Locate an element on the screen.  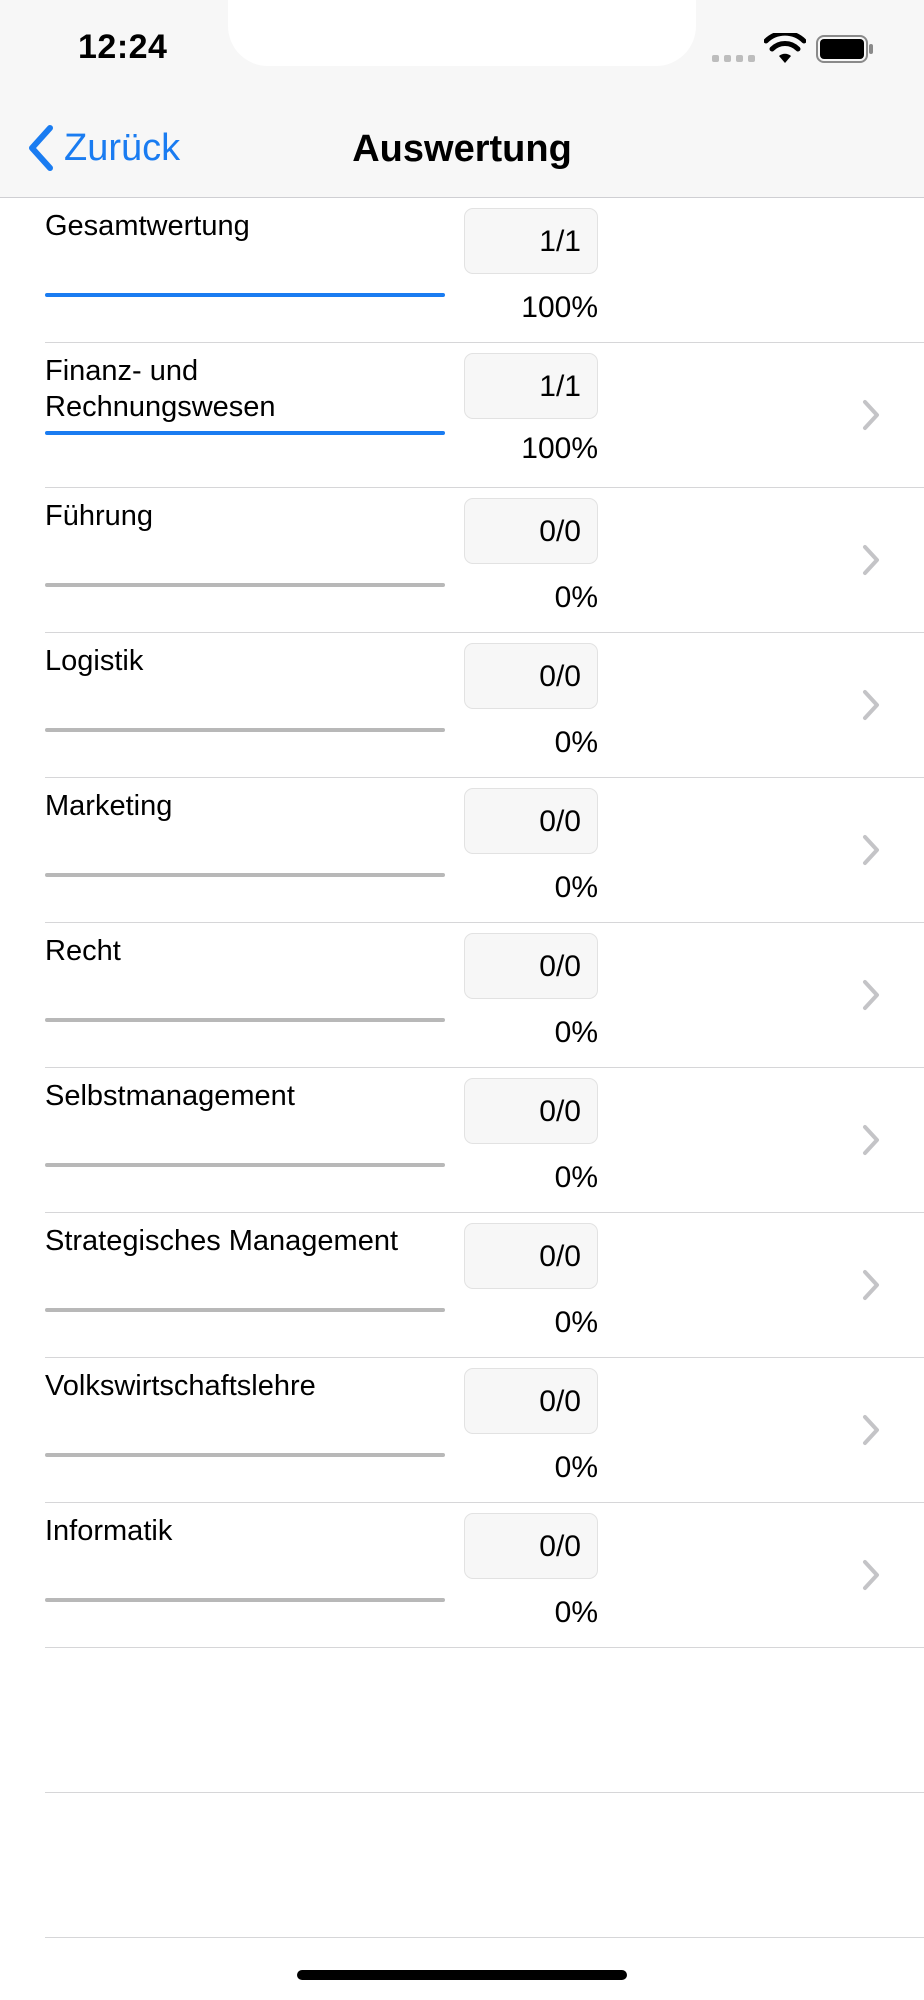
category-row: Strategisches Management 0/0 0% is located at coordinates (484, 1285).